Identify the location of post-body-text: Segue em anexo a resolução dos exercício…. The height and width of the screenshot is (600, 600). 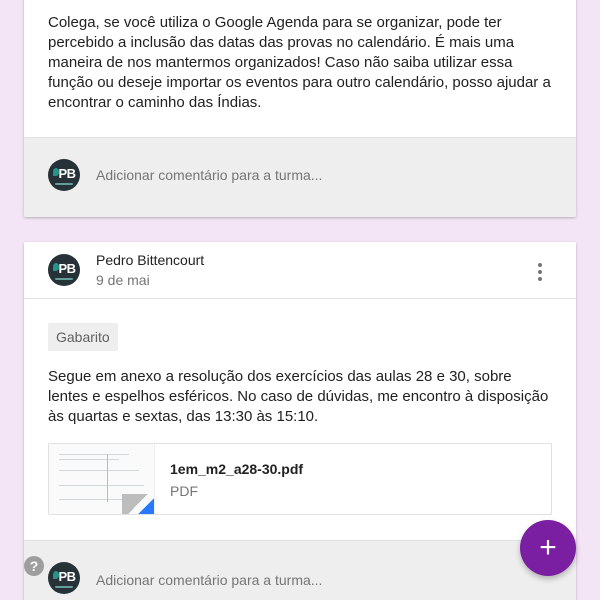
(298, 396).